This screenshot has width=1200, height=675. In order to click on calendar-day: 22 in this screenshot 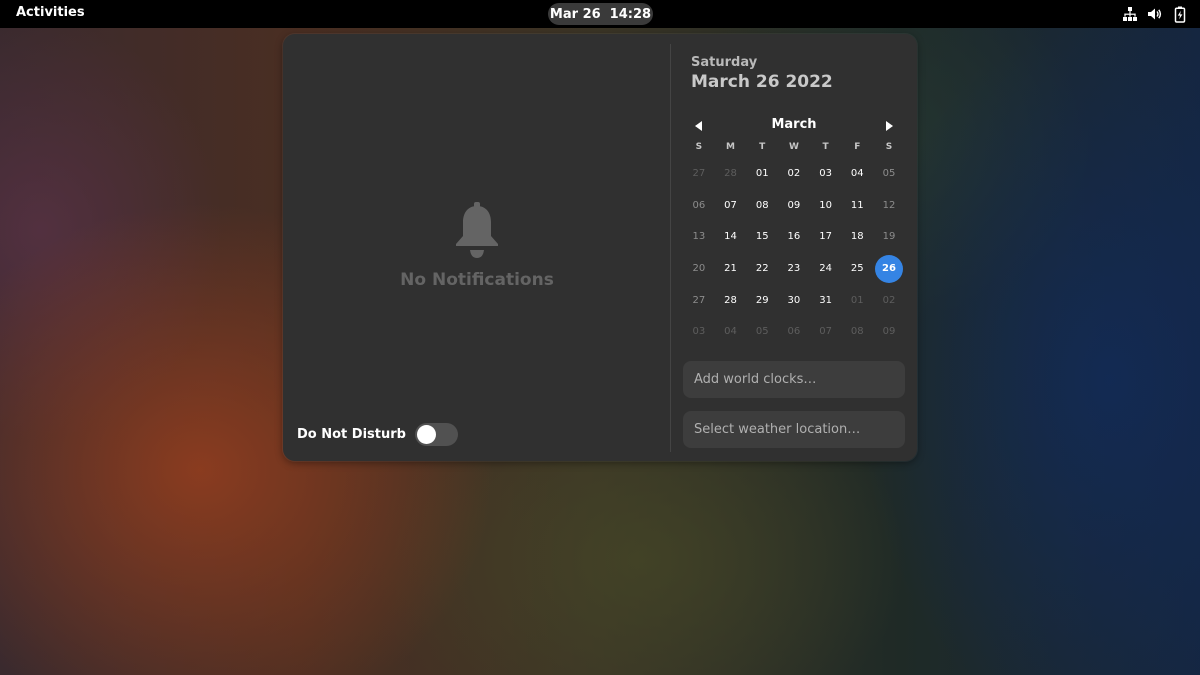, I will do `click(762, 269)`.